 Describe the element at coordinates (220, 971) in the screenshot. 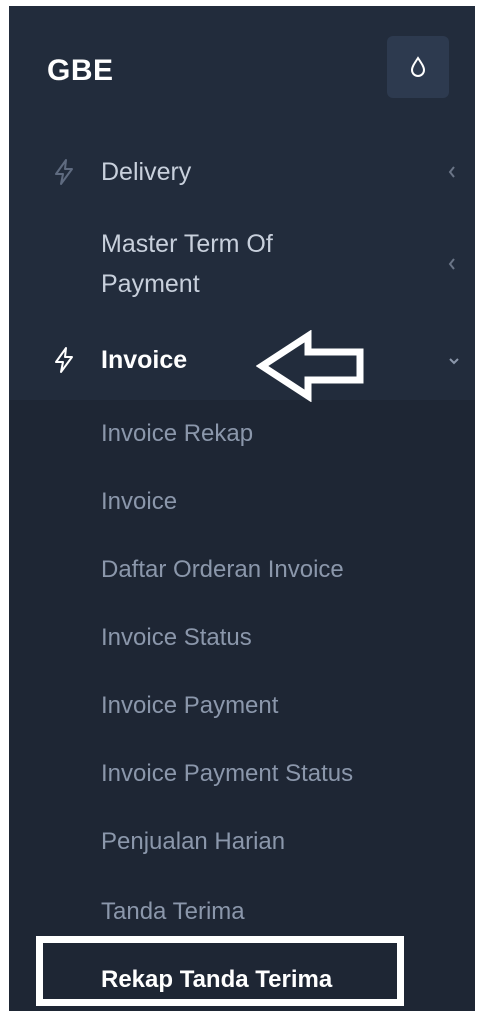

I see `highlight-box` at that location.